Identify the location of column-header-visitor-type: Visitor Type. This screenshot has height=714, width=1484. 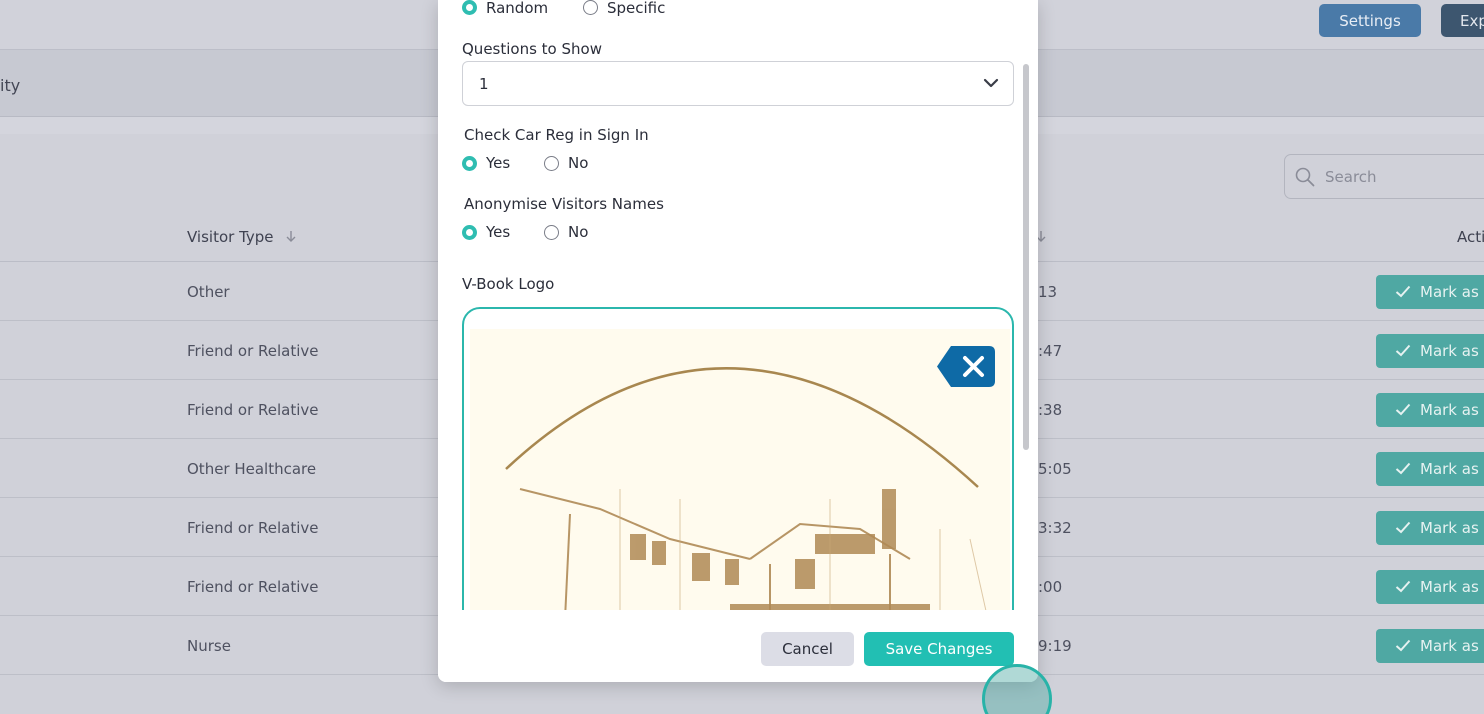
(242, 237).